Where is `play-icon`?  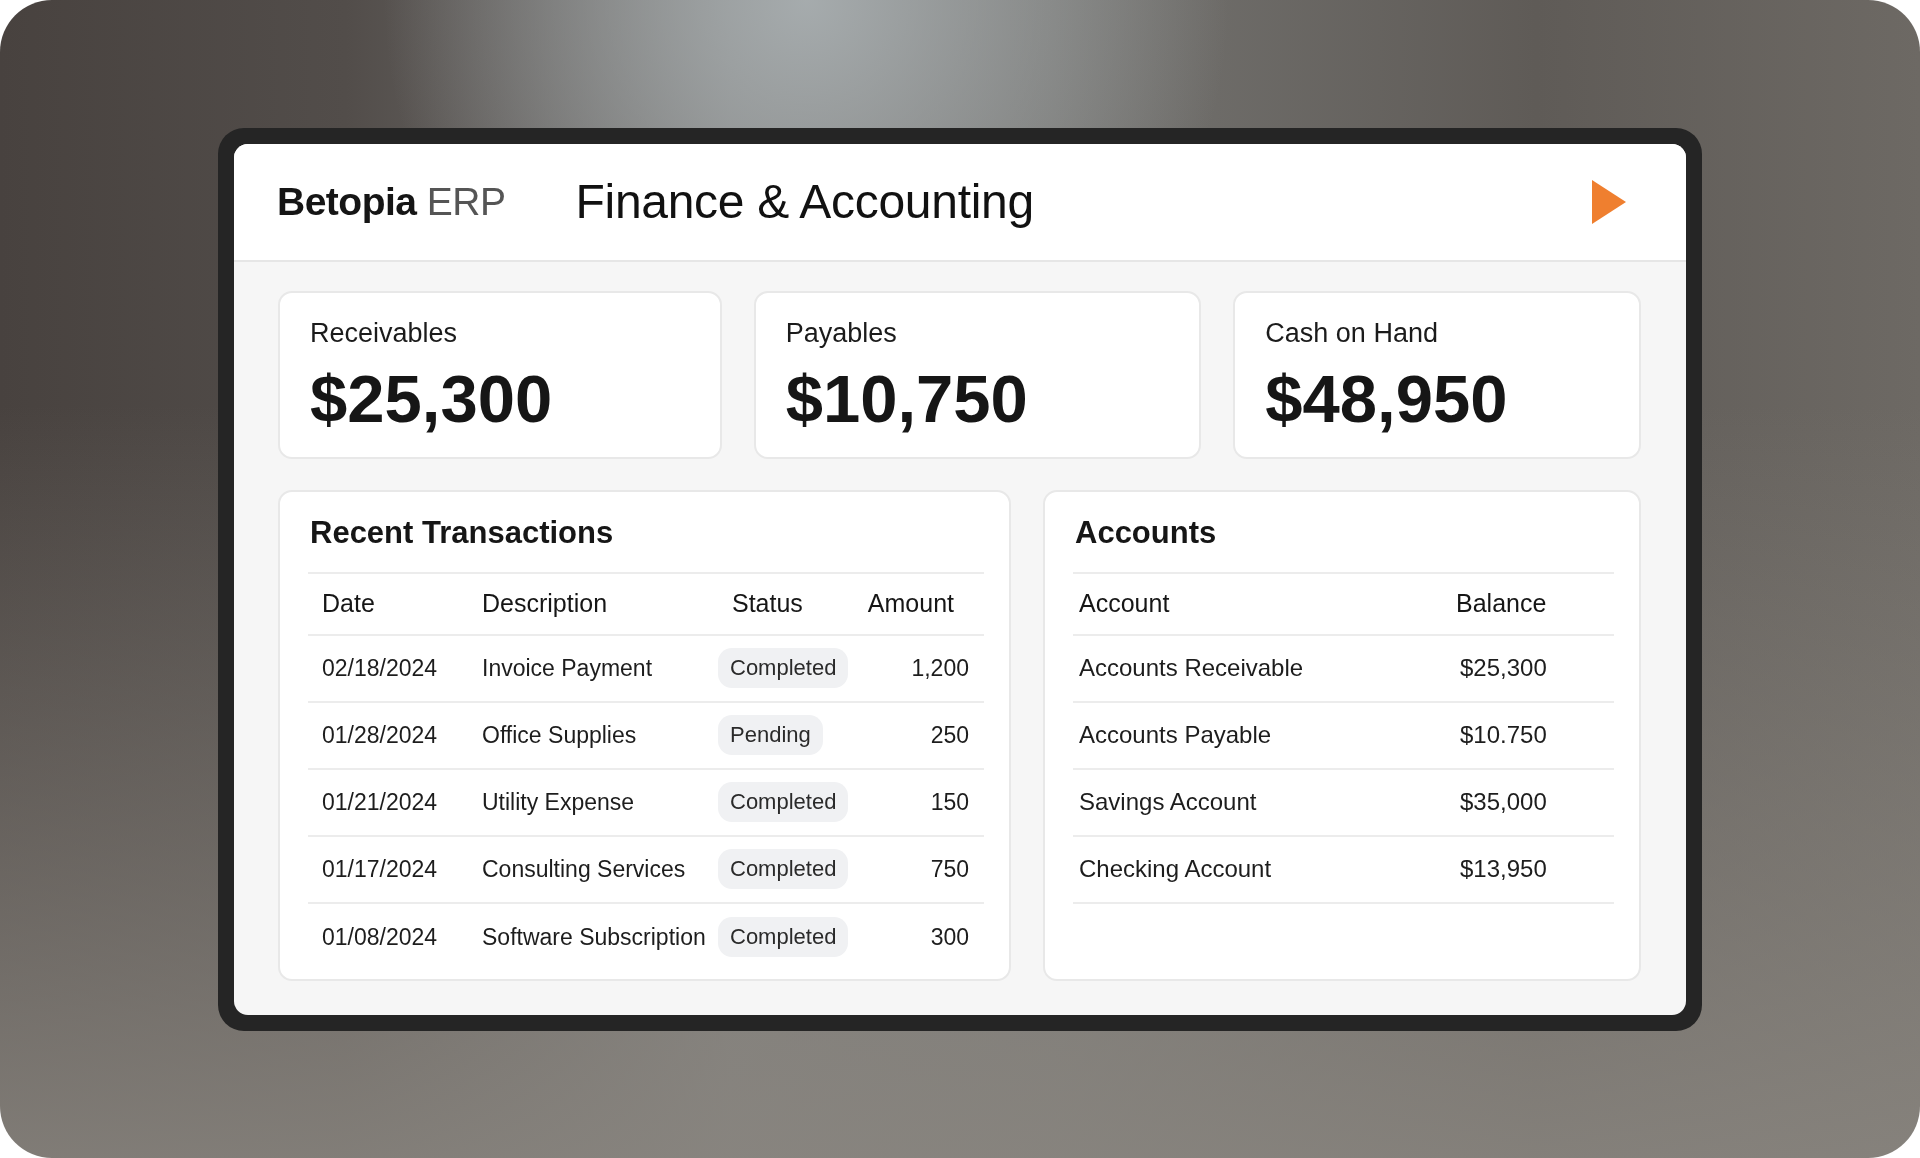
play-icon is located at coordinates (1609, 201).